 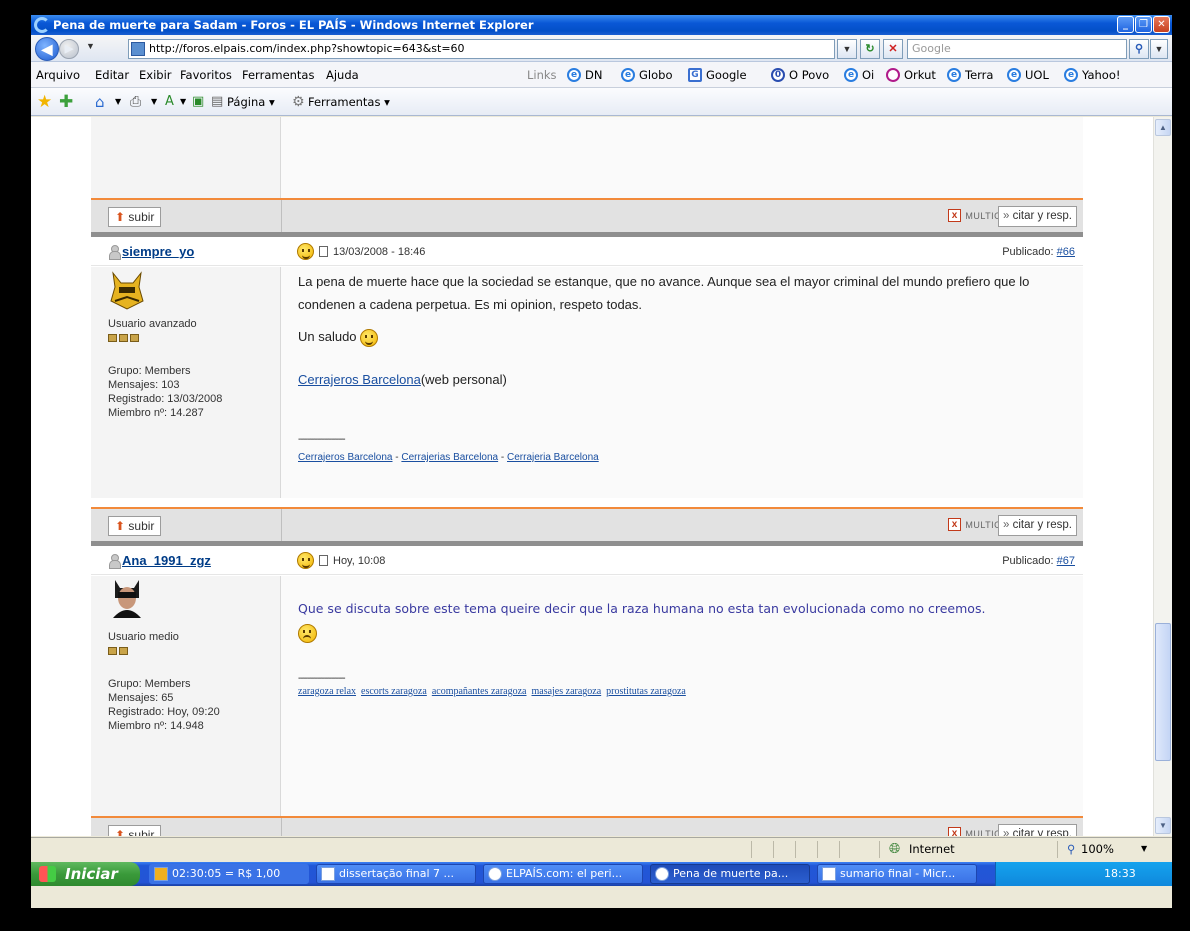 What do you see at coordinates (584, 75) in the screenshot?
I see `link-dn: e DN` at bounding box center [584, 75].